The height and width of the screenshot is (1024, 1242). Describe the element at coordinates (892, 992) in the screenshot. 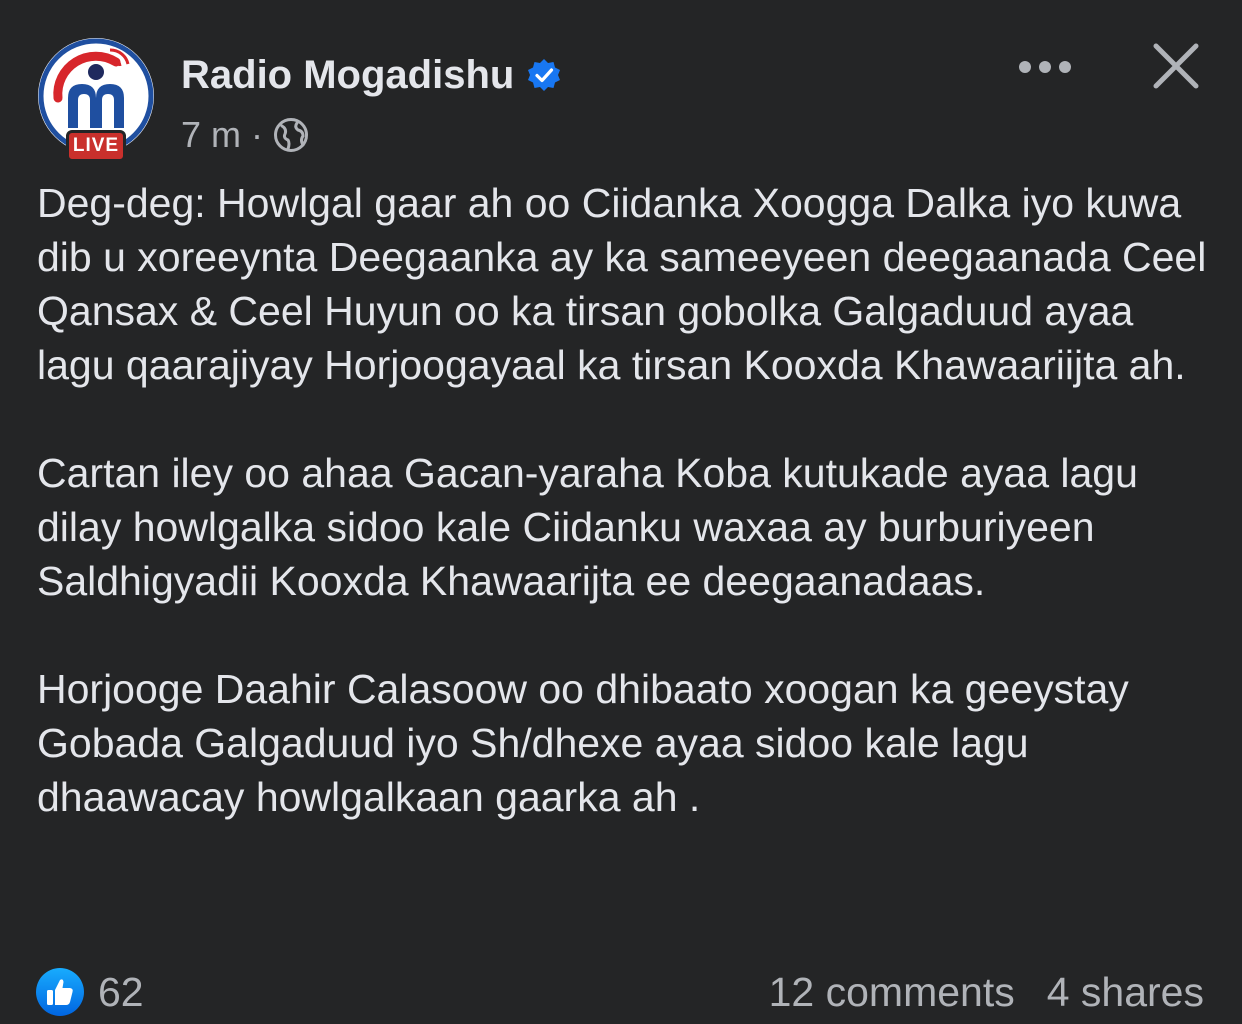

I see `comments-count-link: 12 comments` at that location.